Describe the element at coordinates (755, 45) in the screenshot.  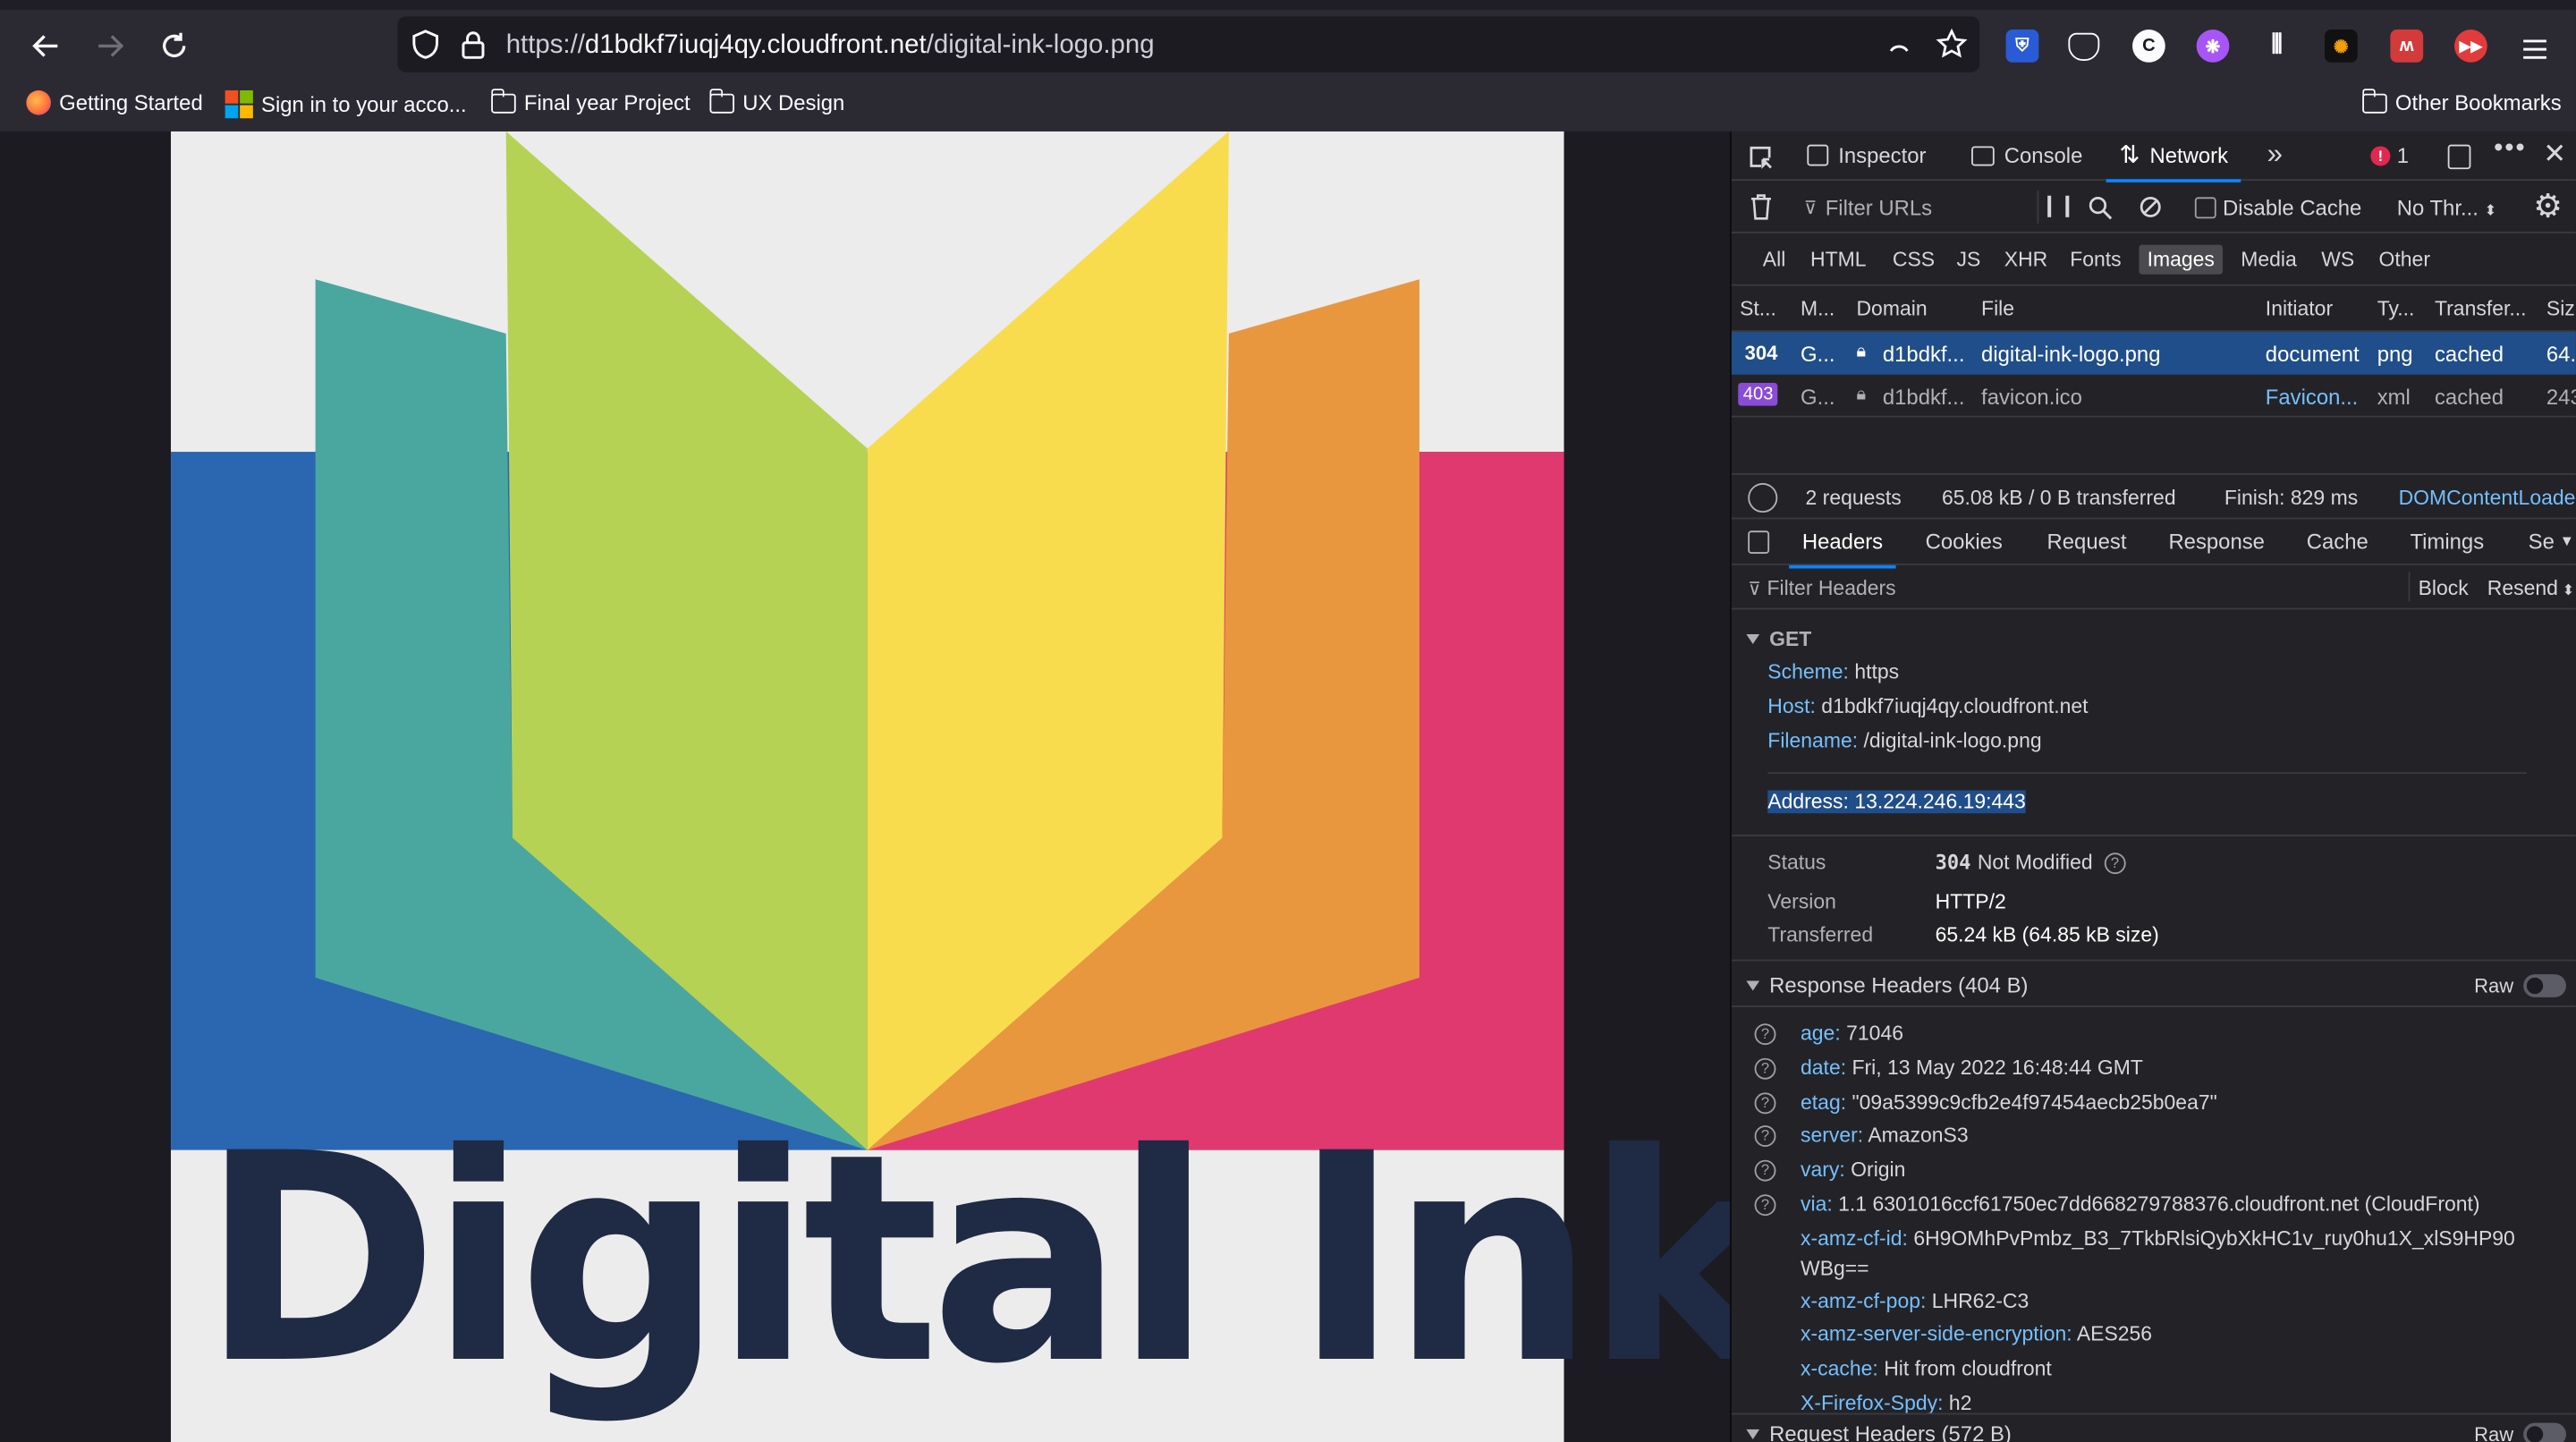
I see `url-host: d1bdkf7iuqj4qy.cloudfront.net` at that location.